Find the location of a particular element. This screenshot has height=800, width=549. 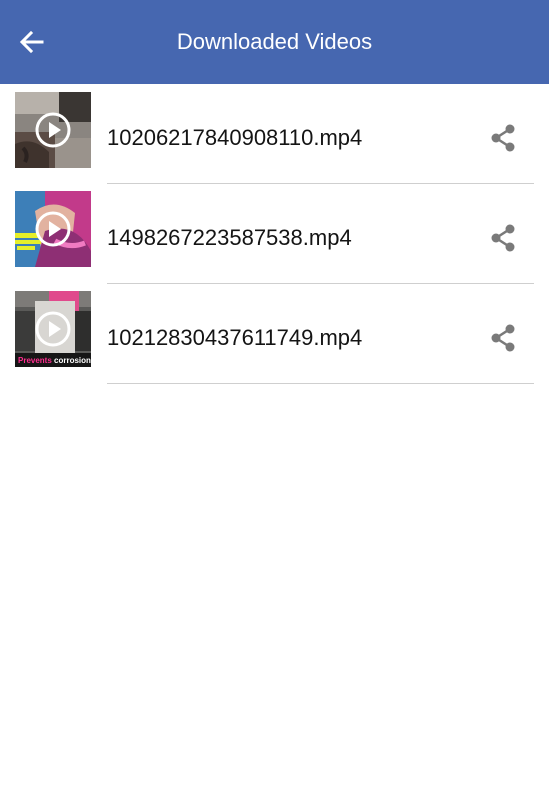

video-filename: 1498267223587538.mp4 is located at coordinates (229, 237).